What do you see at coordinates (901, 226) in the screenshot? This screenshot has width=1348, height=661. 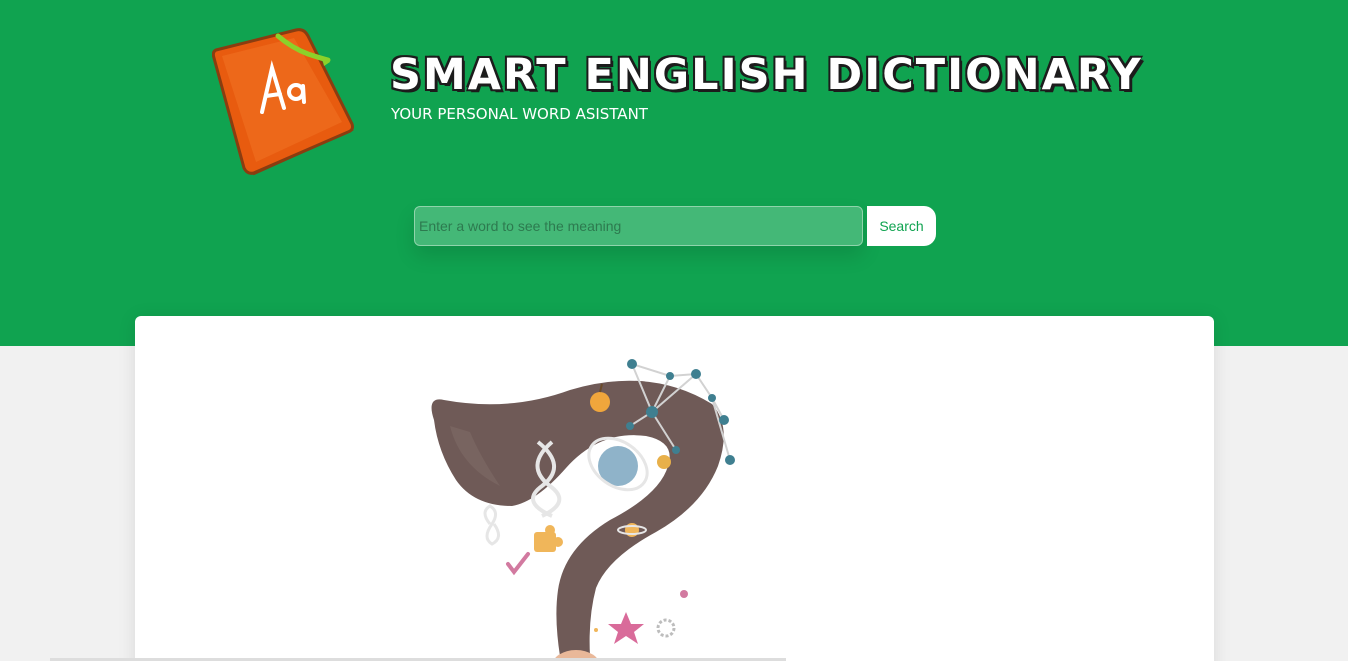 I see `search-button: Search` at bounding box center [901, 226].